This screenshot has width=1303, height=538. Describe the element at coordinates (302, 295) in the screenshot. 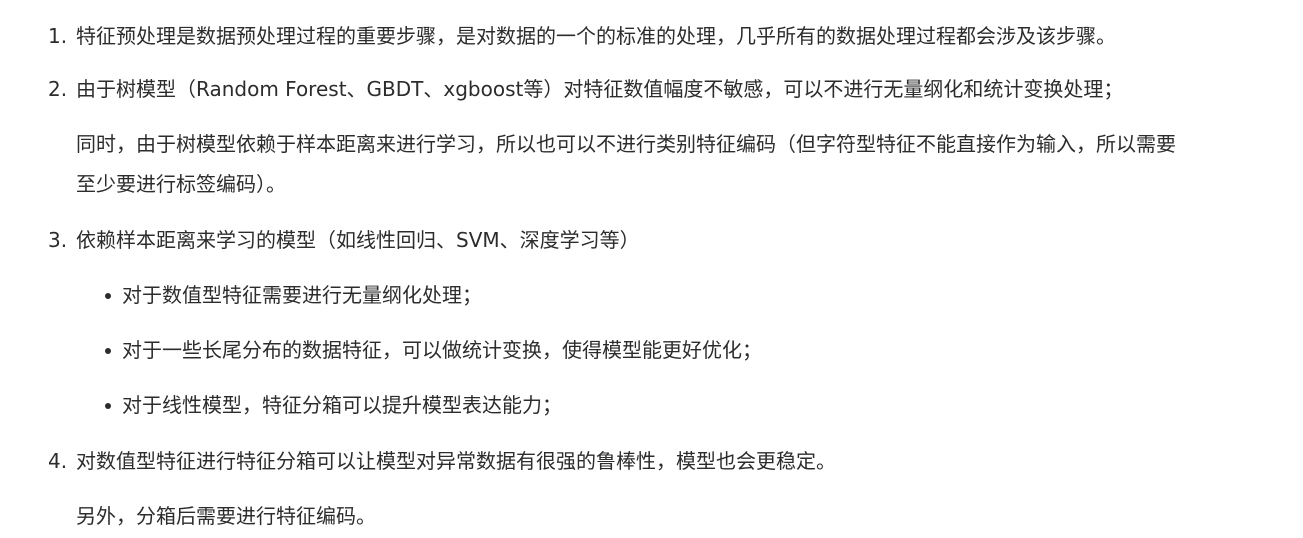

I see `sub-list-item-1: 对于数值型特征需要进行无量纲化处理；` at that location.